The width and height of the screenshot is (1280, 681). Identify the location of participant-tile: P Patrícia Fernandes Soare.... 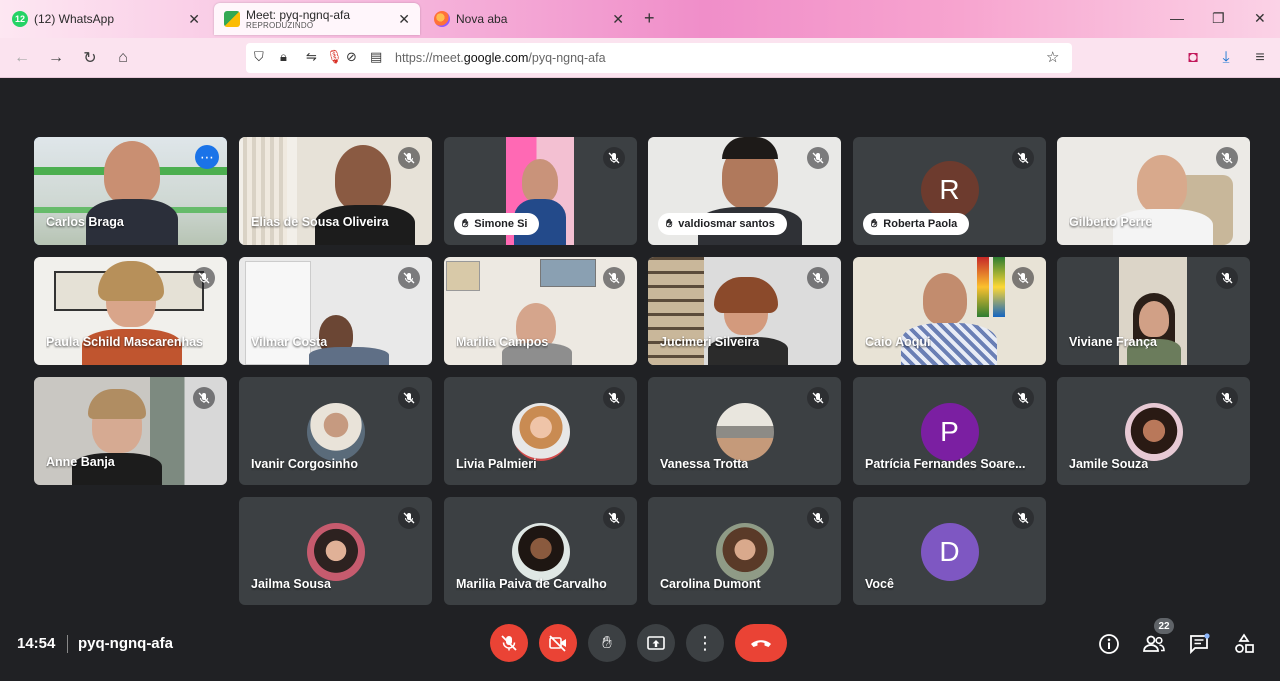
(949, 431).